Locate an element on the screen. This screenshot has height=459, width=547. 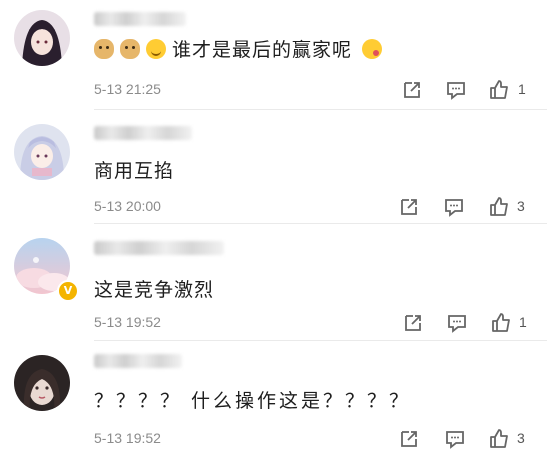
smile-emoji is located at coordinates (156, 49).